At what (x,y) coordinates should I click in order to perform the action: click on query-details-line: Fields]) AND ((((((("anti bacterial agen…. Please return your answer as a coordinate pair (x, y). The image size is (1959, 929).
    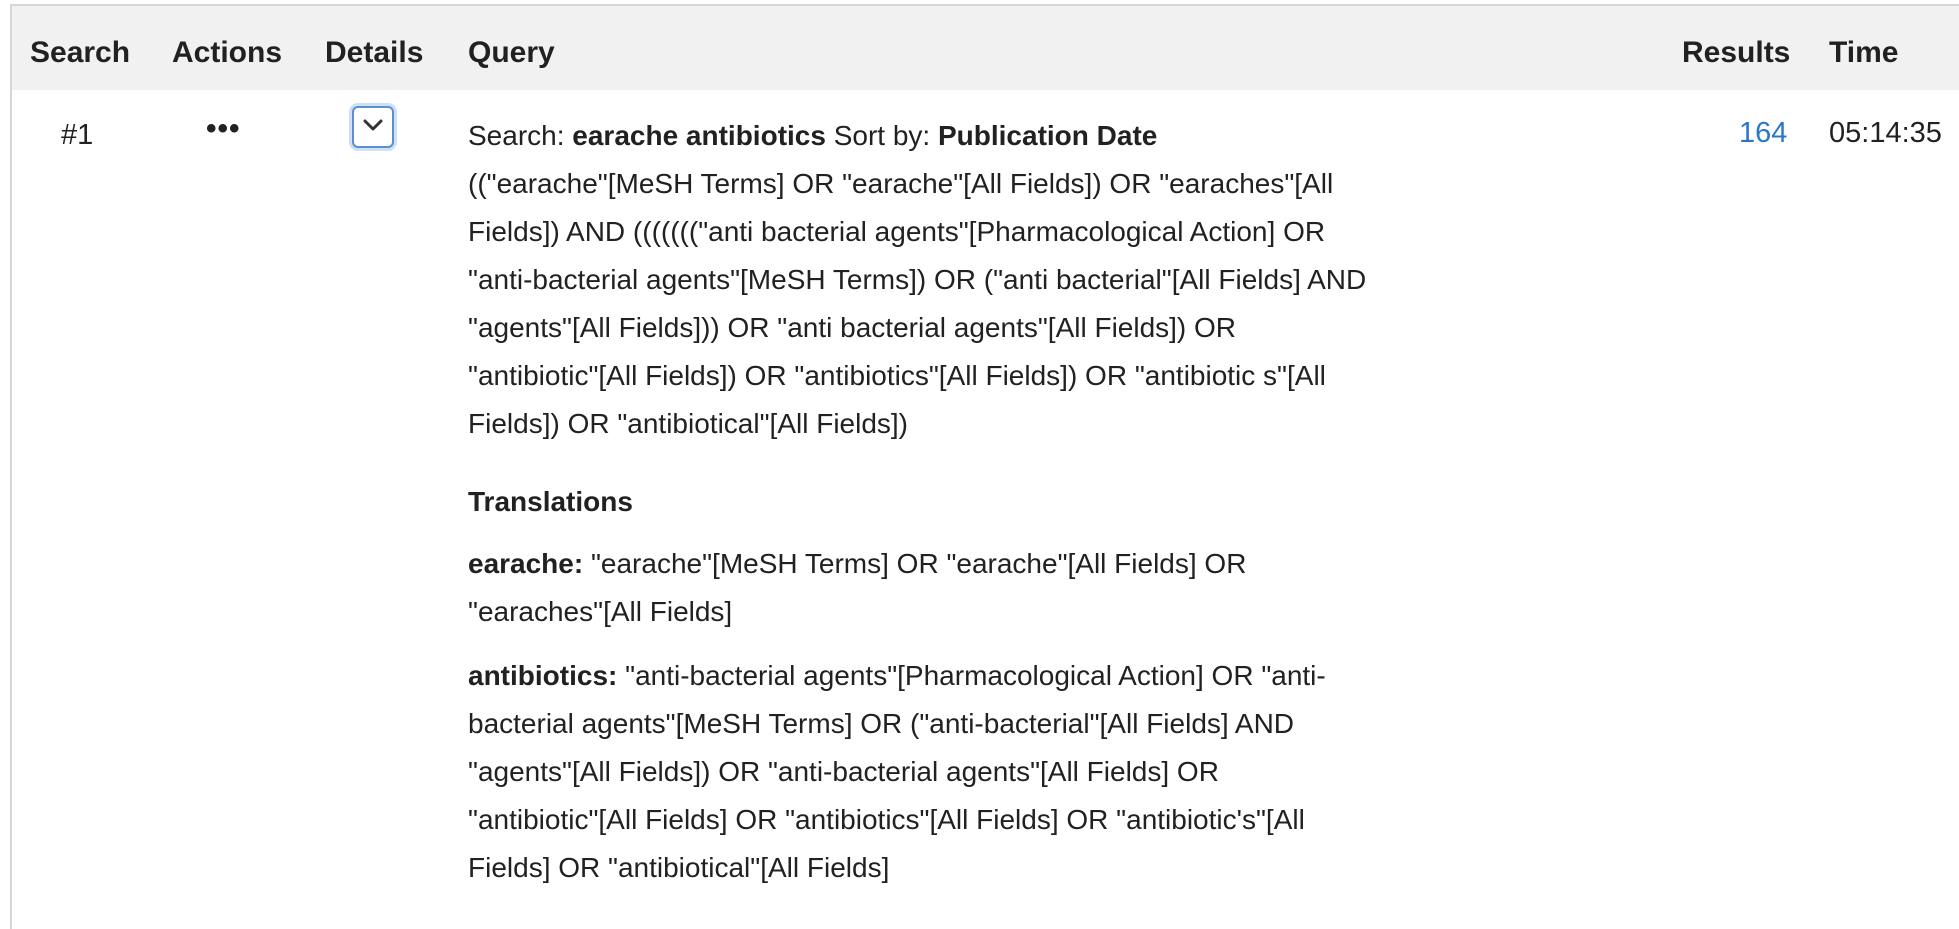
    Looking at the image, I should click on (897, 231).